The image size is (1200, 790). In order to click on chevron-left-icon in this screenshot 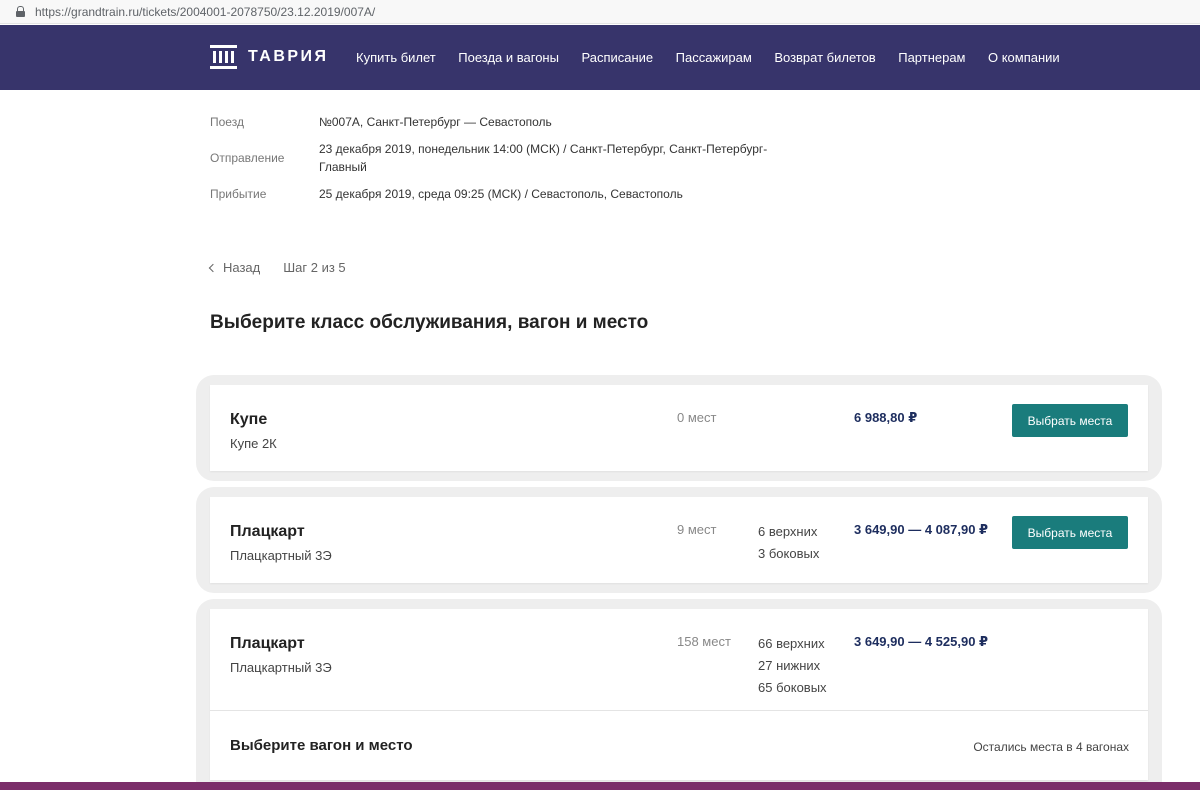, I will do `click(213, 268)`.